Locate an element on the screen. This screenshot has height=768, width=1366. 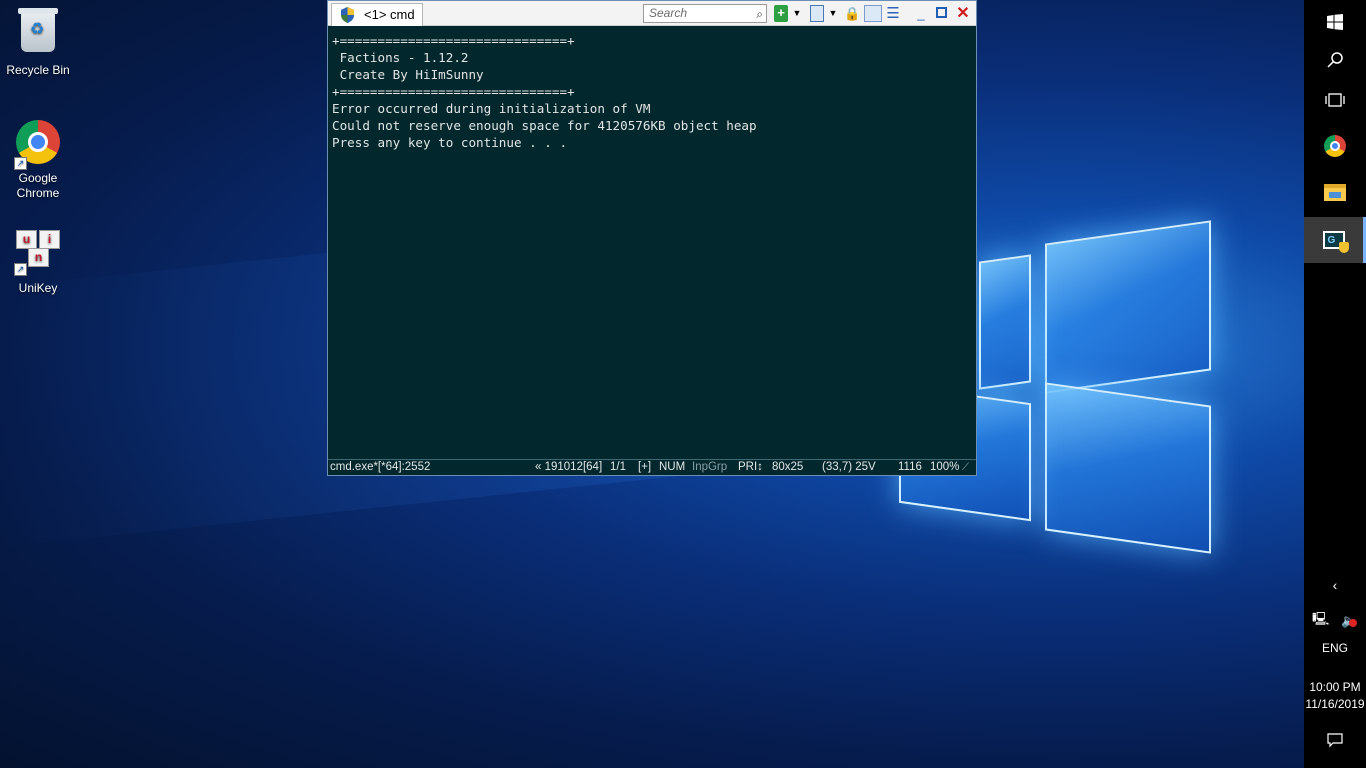
clock-time: 10:00 PM is located at coordinates (1335, 687).